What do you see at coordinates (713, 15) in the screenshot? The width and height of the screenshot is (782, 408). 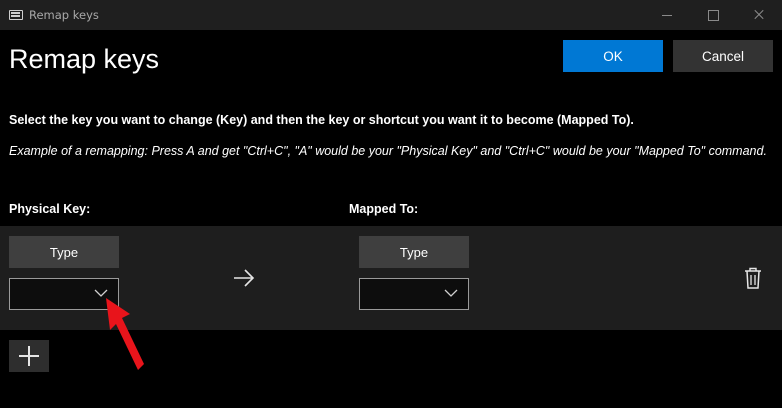 I see `maximize-icon` at bounding box center [713, 15].